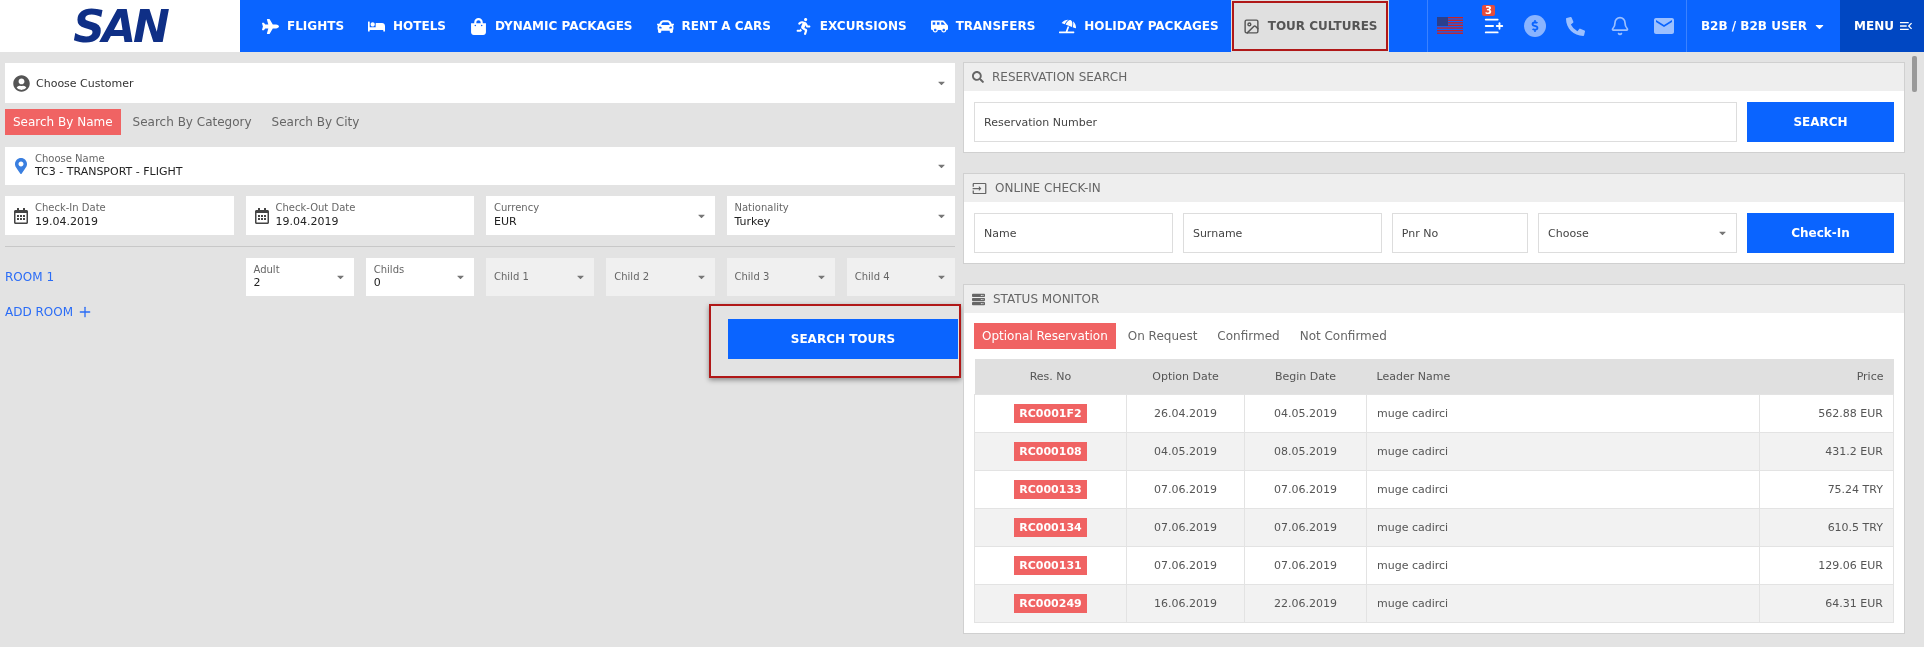  What do you see at coordinates (1248, 336) in the screenshot?
I see `status-tab: Confirmed` at bounding box center [1248, 336].